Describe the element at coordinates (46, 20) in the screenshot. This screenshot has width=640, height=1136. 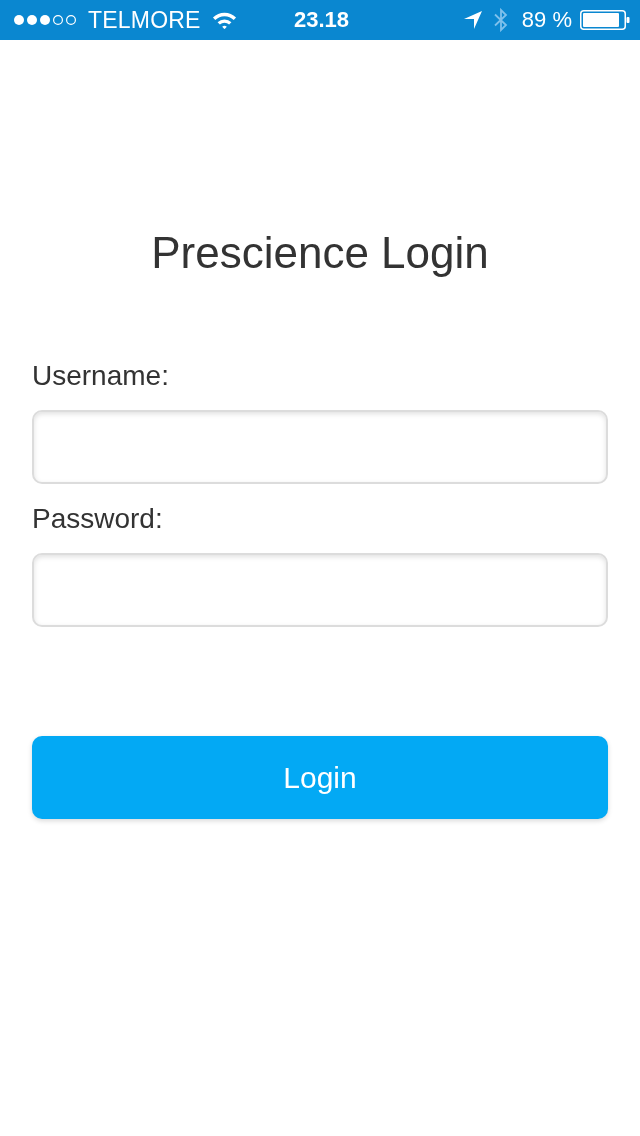
I see `signal-strength-icon` at that location.